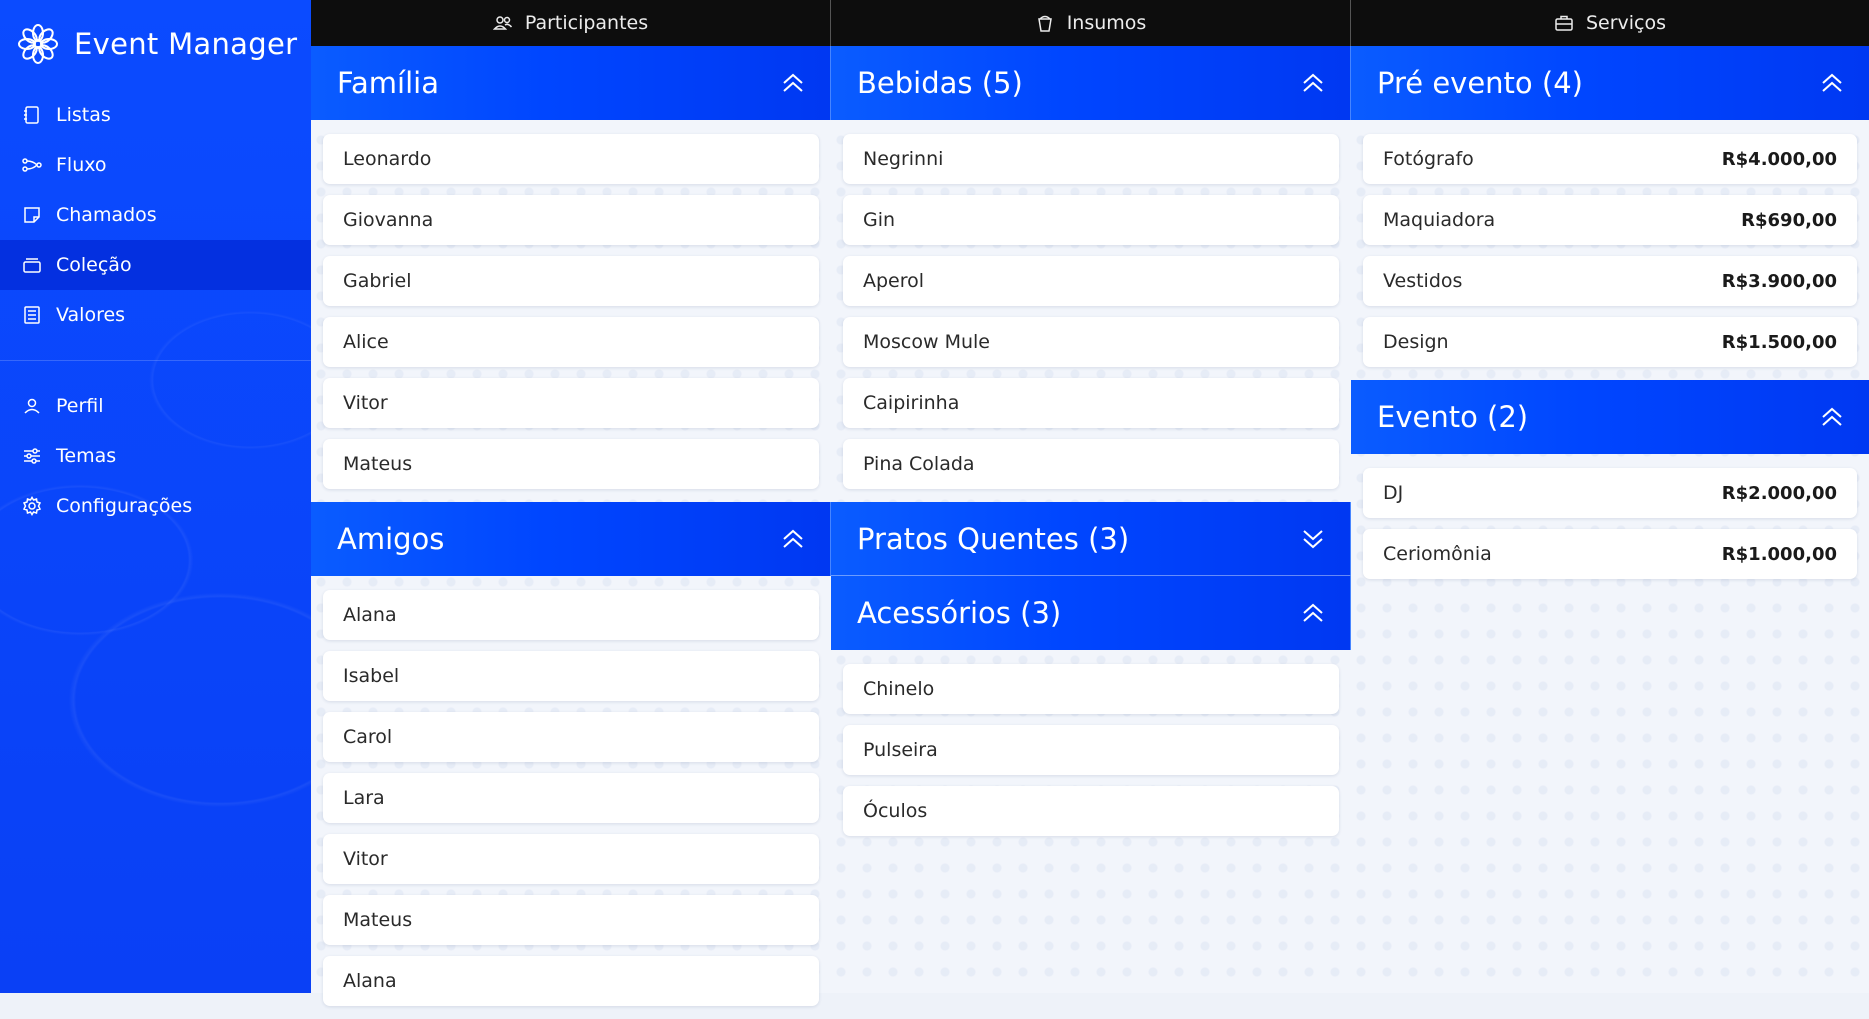  What do you see at coordinates (32, 265) in the screenshot?
I see `collection-icon` at bounding box center [32, 265].